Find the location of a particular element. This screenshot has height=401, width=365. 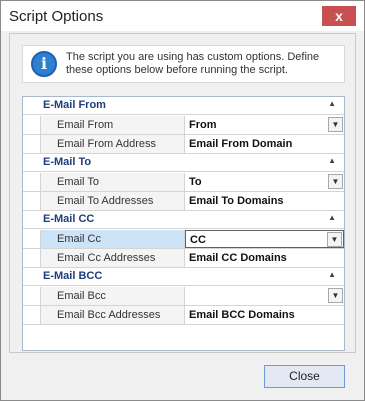

property-name: Email Bcc is located at coordinates (112, 296).